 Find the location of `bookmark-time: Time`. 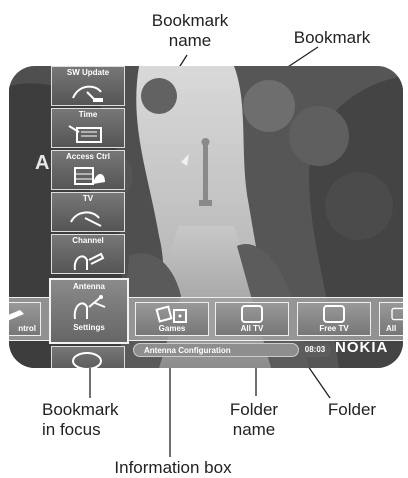

bookmark-time: Time is located at coordinates (88, 128).